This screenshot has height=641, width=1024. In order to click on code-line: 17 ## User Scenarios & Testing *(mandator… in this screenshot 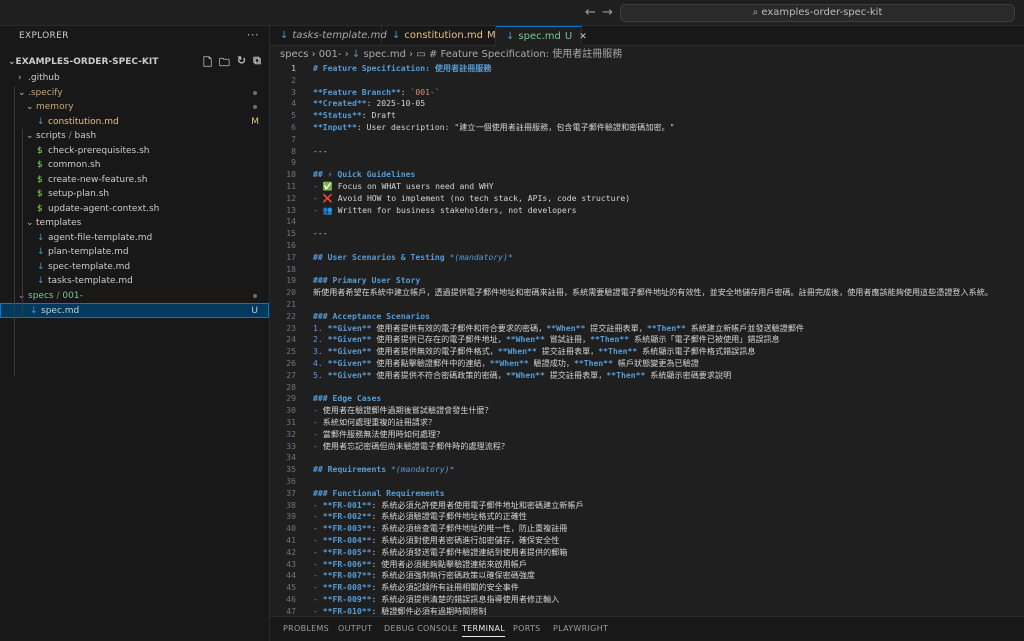, I will do `click(647, 258)`.